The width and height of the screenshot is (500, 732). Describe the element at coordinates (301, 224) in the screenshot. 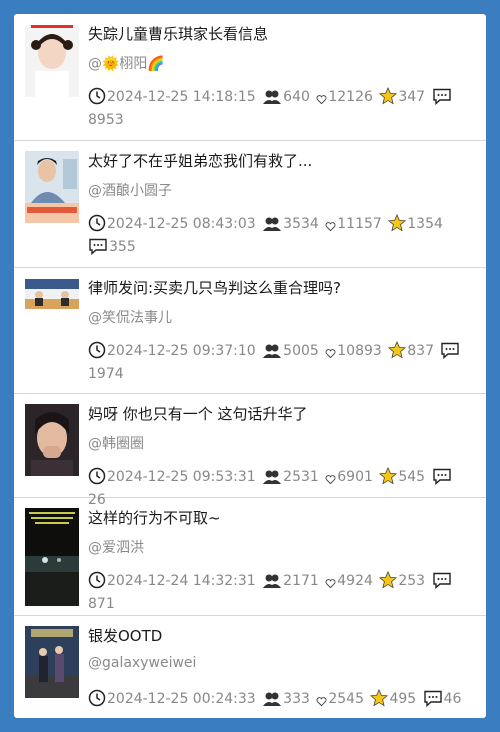

I see `views-count: 3534` at that location.